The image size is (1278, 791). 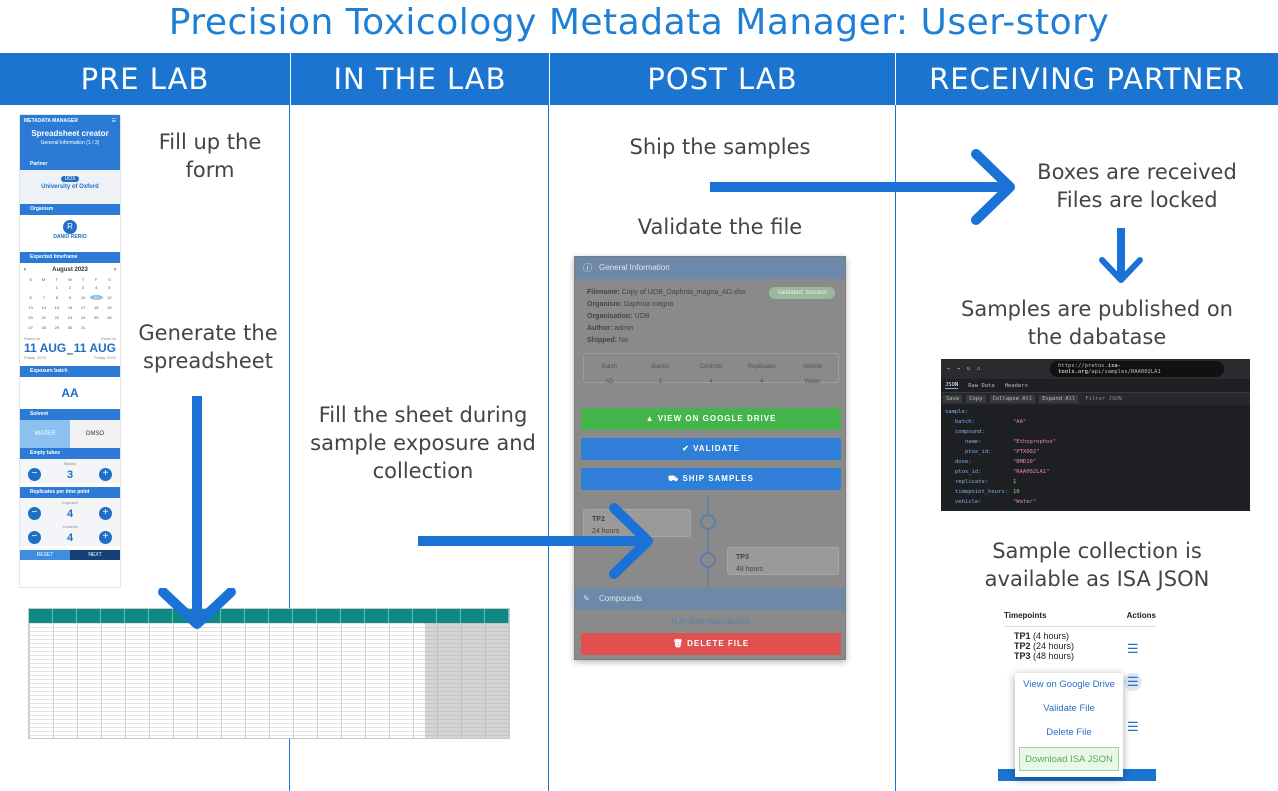 I want to click on validate-button: ✔ VALIDATE, so click(x=711, y=449).